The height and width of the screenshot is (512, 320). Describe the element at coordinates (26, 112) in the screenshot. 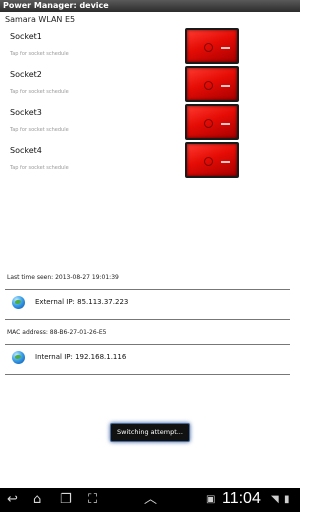

I see `socket-name: Socket3` at that location.